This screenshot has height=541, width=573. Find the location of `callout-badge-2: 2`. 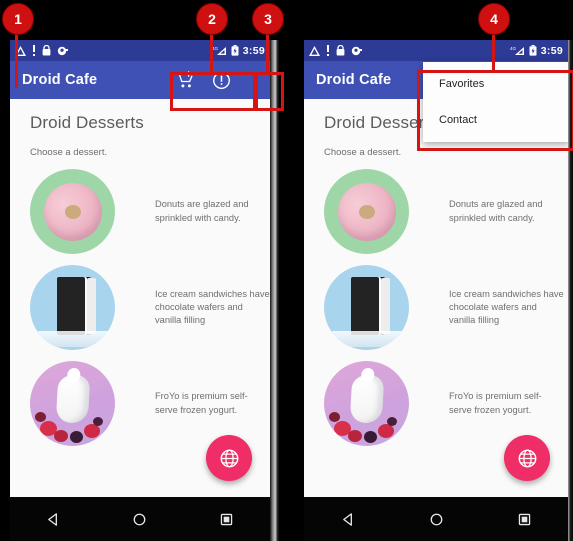

callout-badge-2: 2 is located at coordinates (212, 19).